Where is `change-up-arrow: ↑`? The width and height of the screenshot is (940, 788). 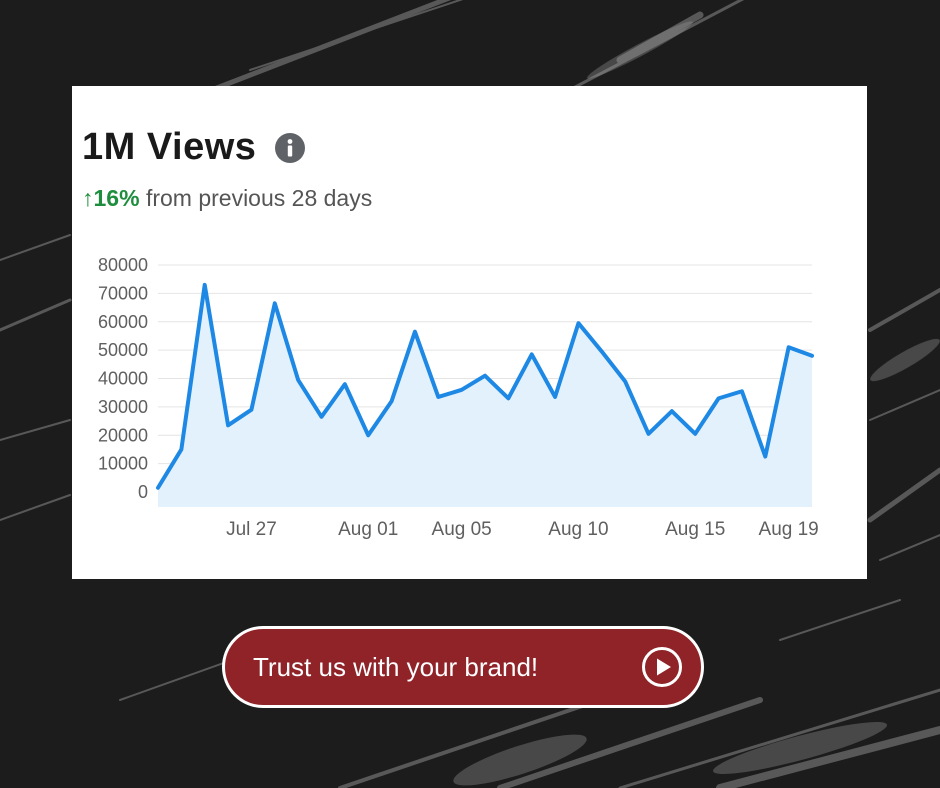
change-up-arrow: ↑ is located at coordinates (88, 198).